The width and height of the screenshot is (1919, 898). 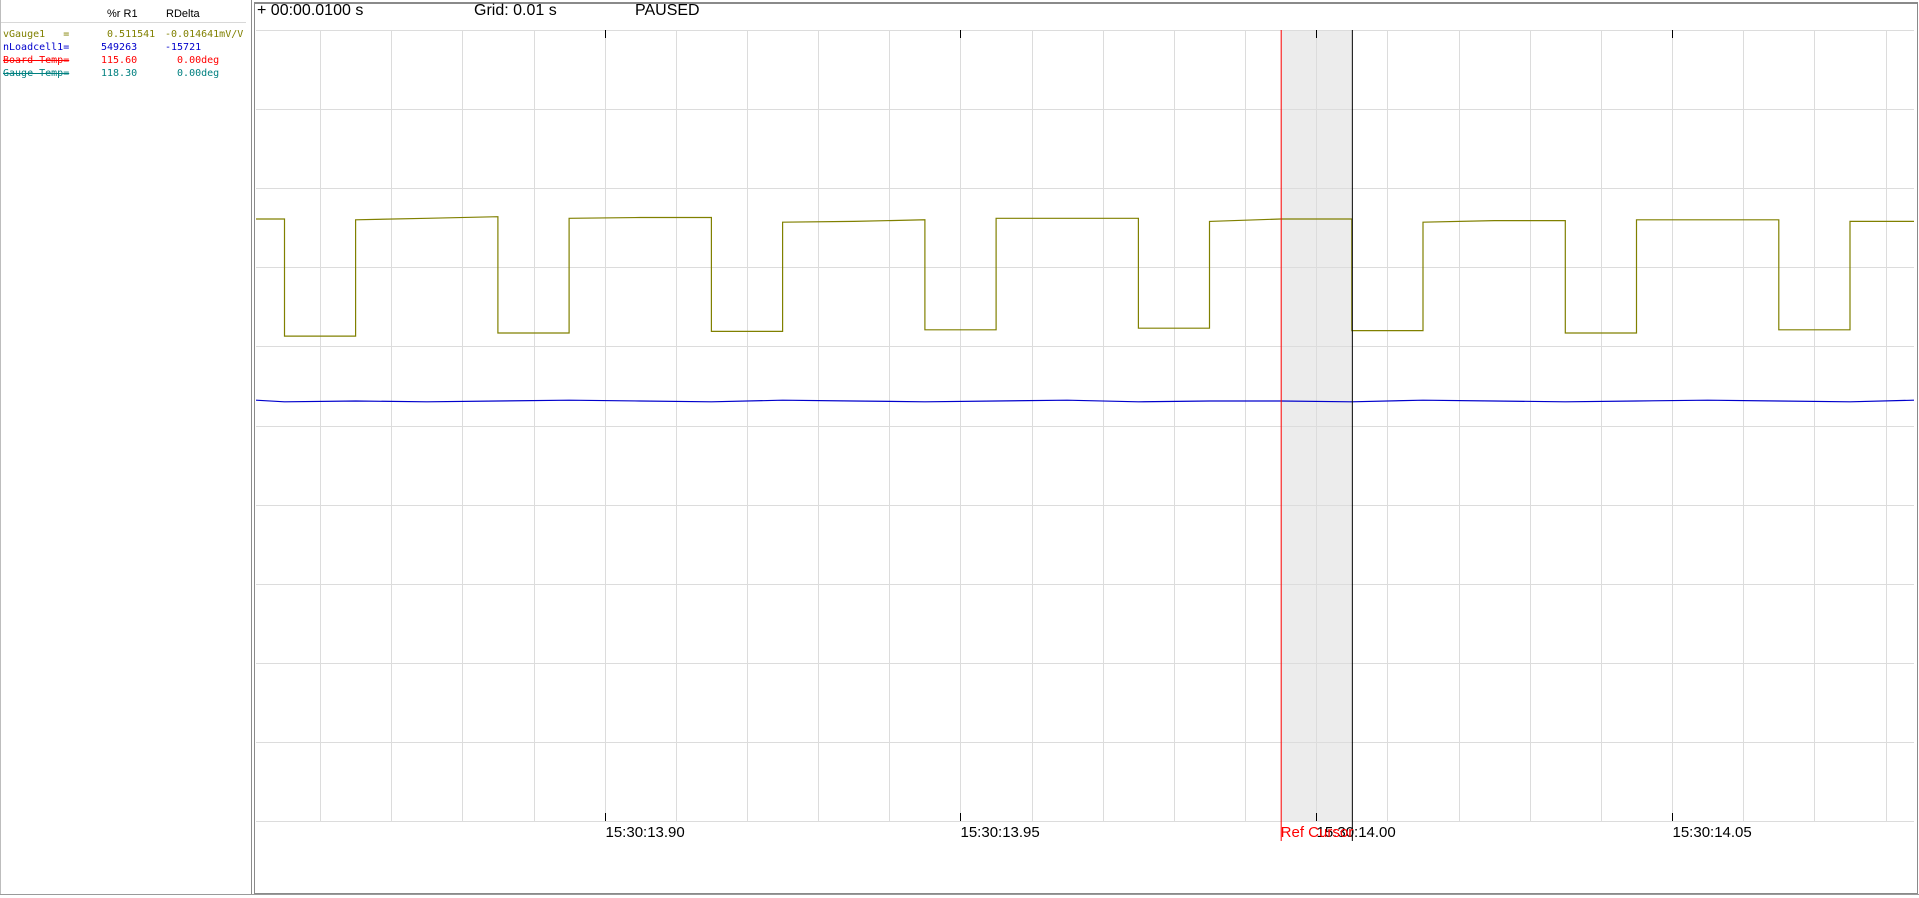 I want to click on x-tick-label: 15:30:14.05, so click(x=1712, y=832).